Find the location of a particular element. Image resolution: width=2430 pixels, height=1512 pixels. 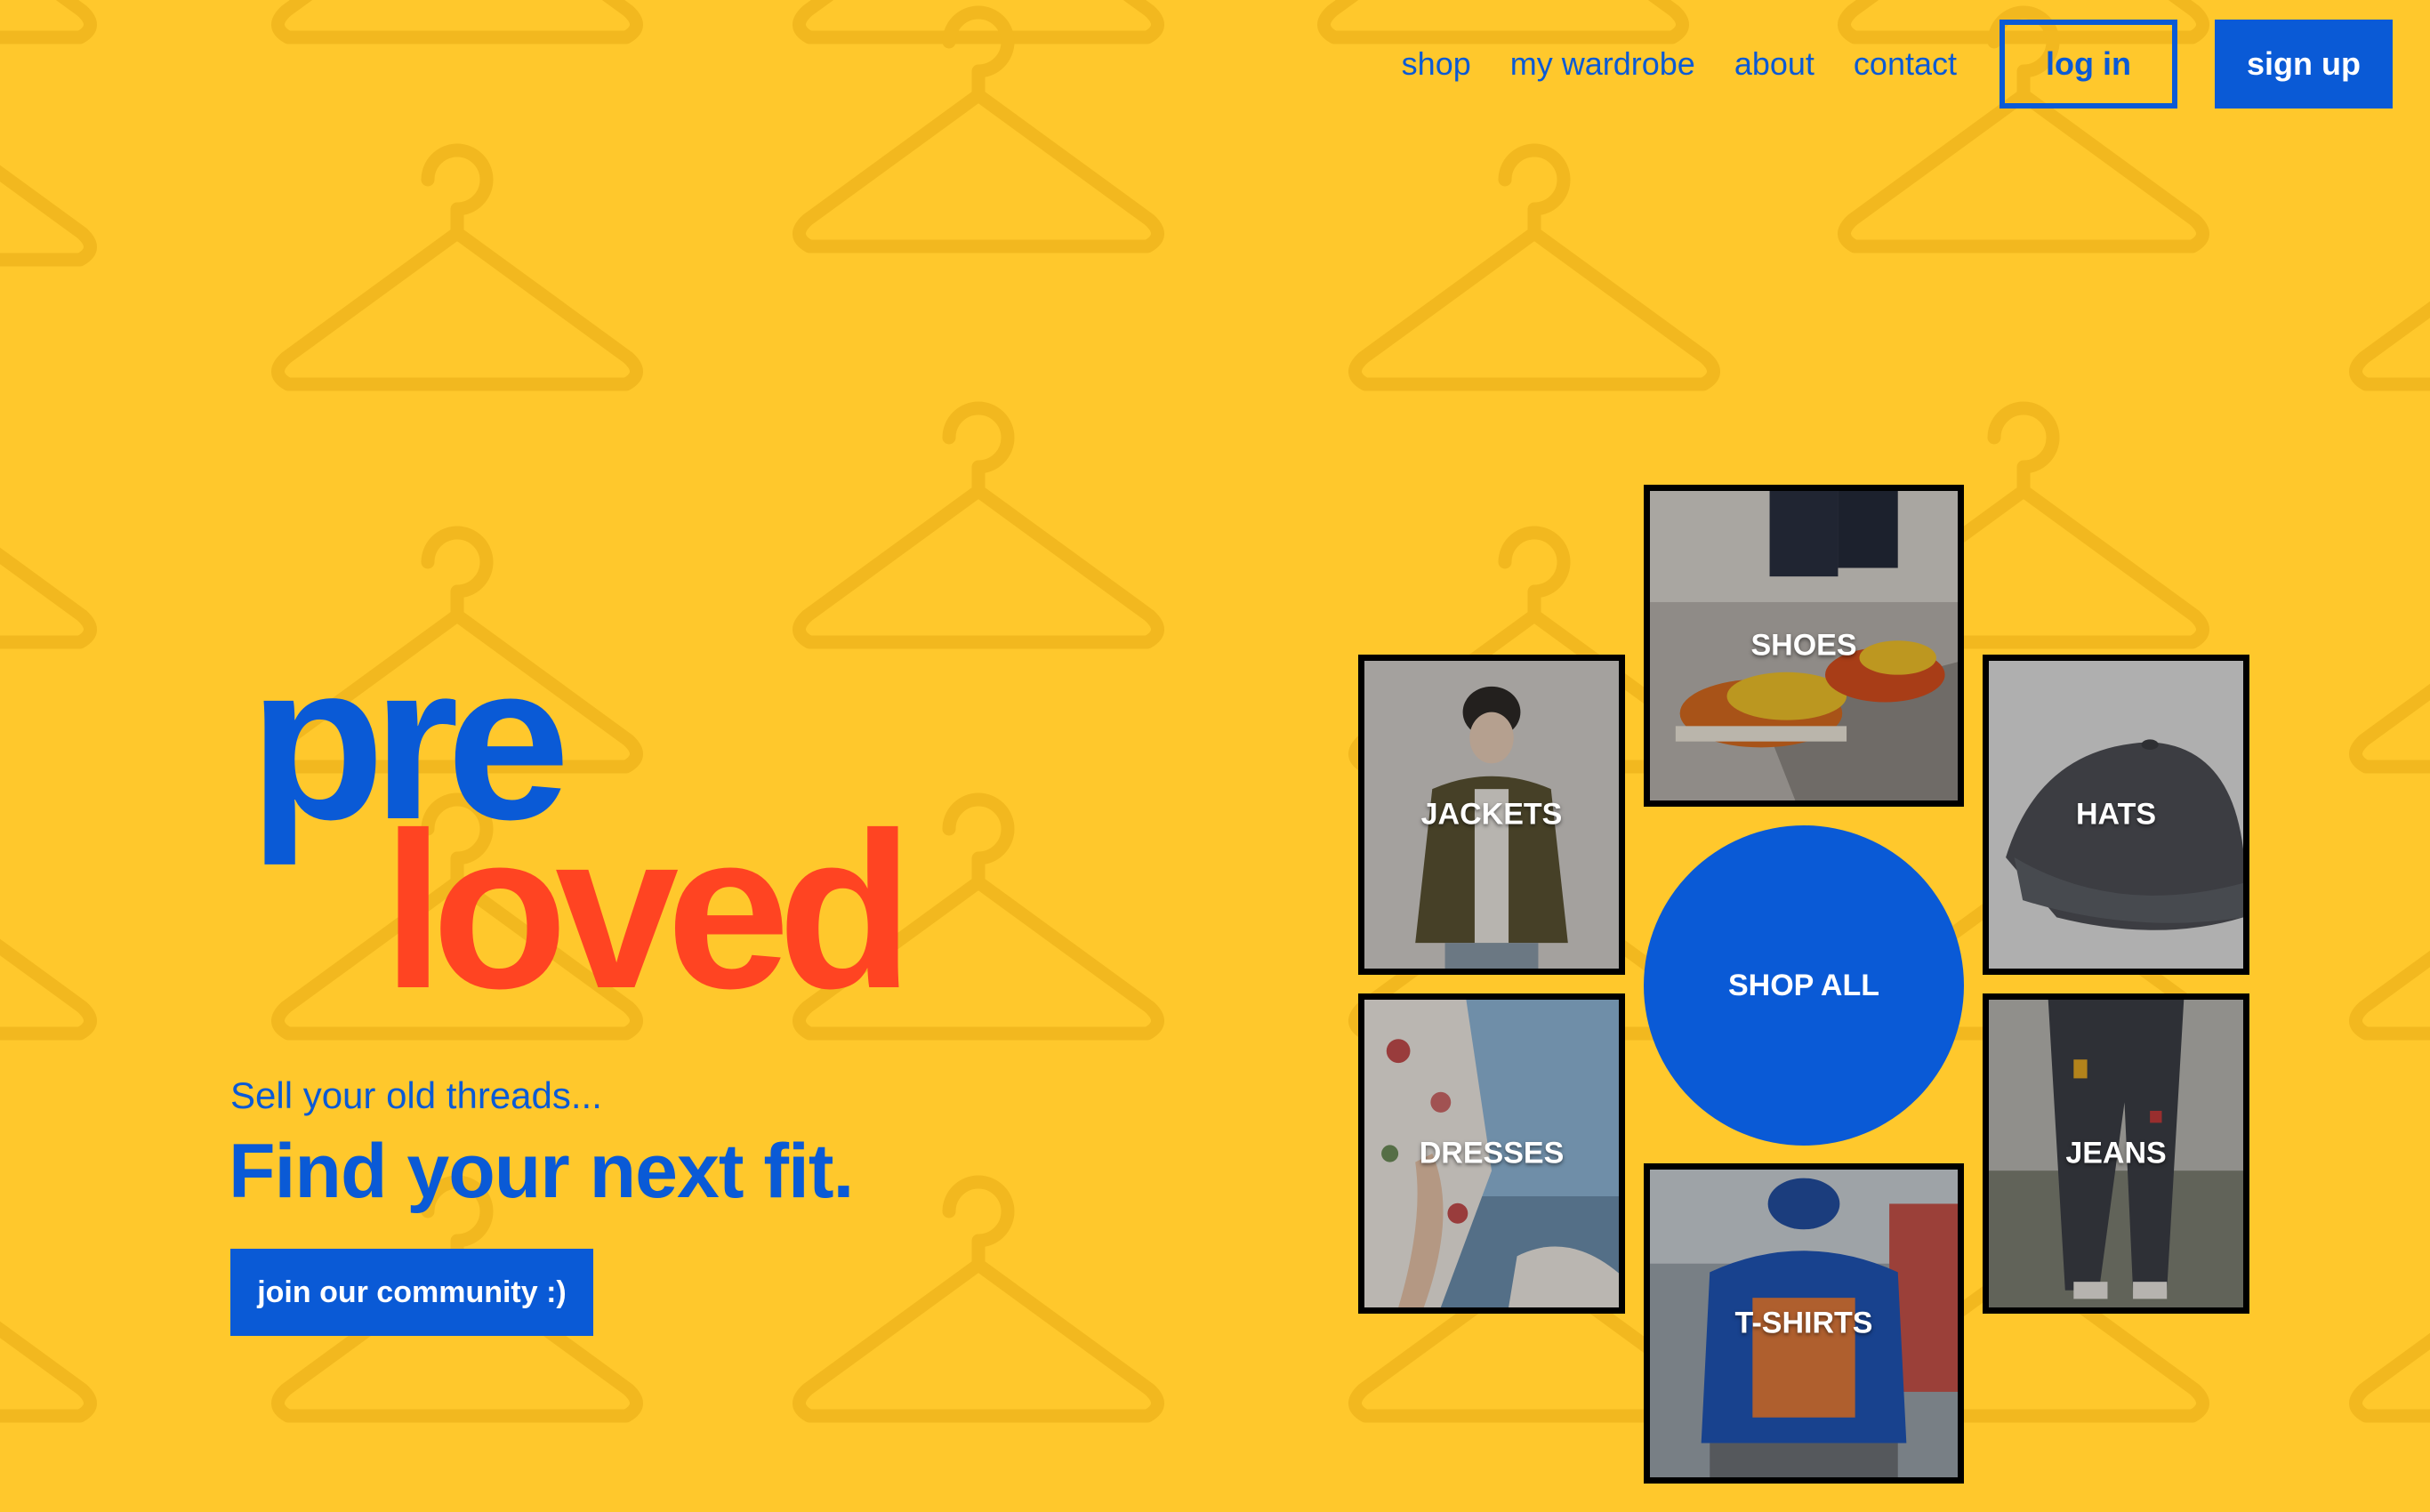

shop-all-button: SHOP ALL is located at coordinates (1804, 986).